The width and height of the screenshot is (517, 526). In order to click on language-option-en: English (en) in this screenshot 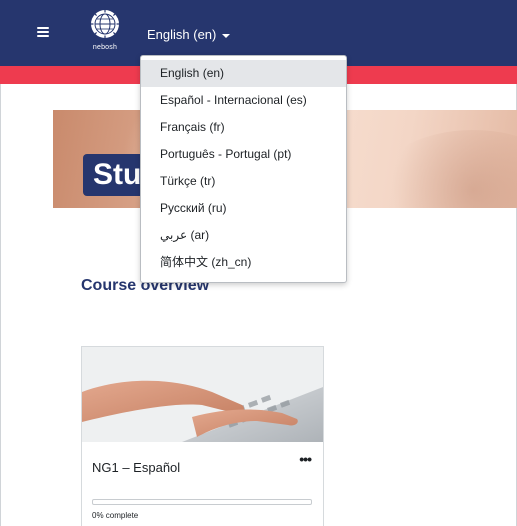, I will do `click(243, 73)`.